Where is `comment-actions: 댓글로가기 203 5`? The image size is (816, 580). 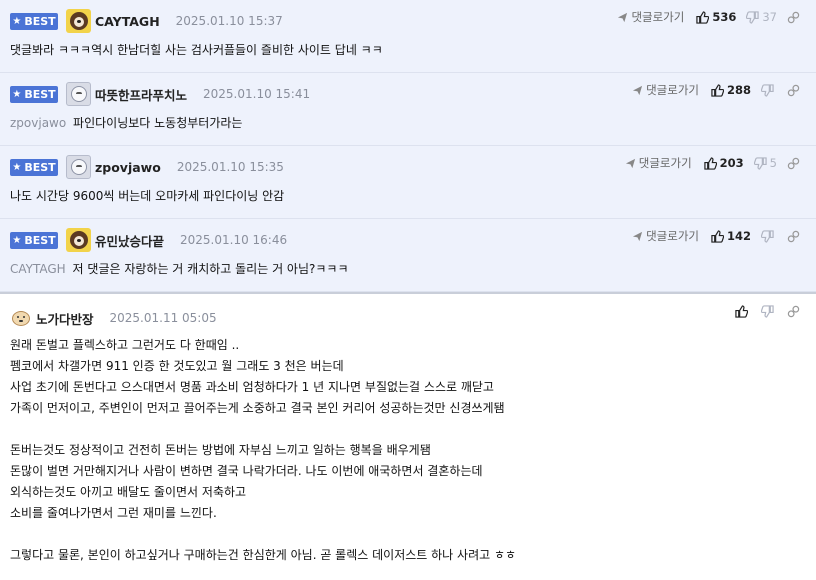
comment-actions: 댓글로가기 203 5 is located at coordinates (712, 163).